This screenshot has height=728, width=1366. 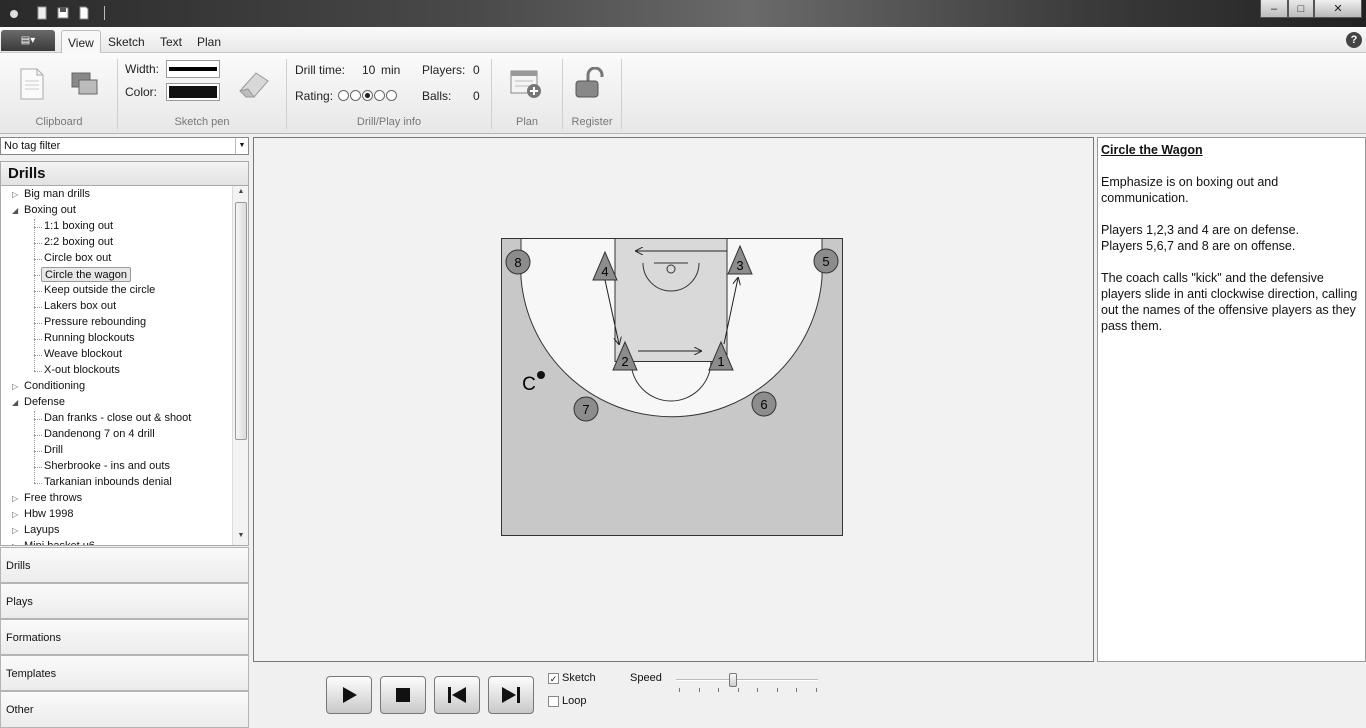 I want to click on nav-plays: Plays, so click(x=124, y=601).